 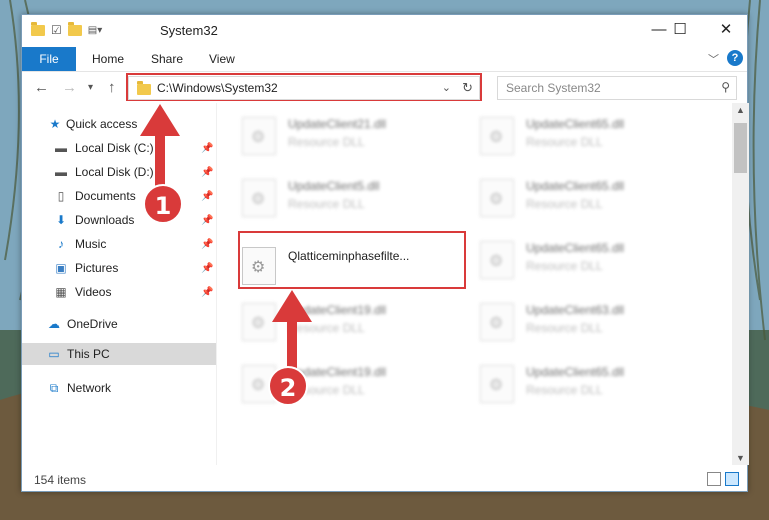 I want to click on window-title: System32, so click(x=189, y=30).